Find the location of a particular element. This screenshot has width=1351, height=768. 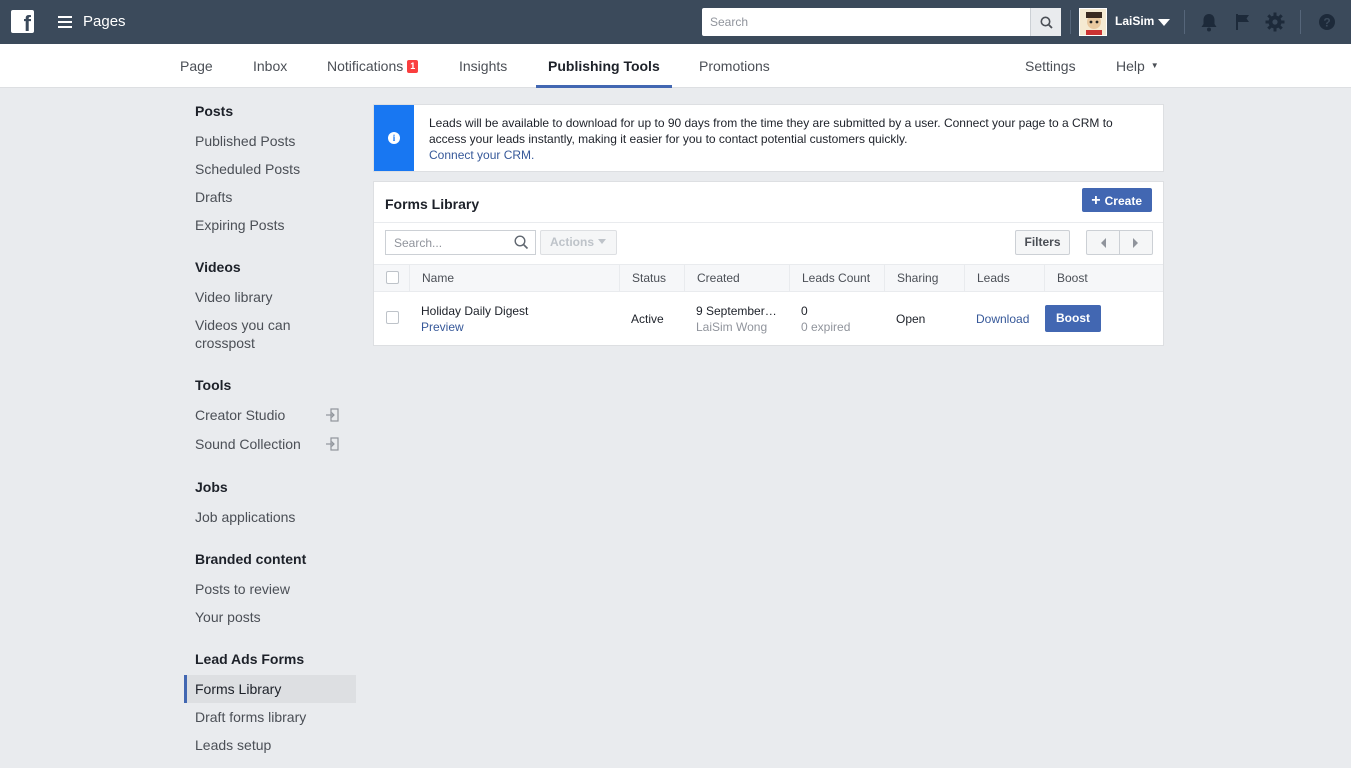

sidebar-section-lead-ads-forms: Lead Ads Forms is located at coordinates (250, 659).